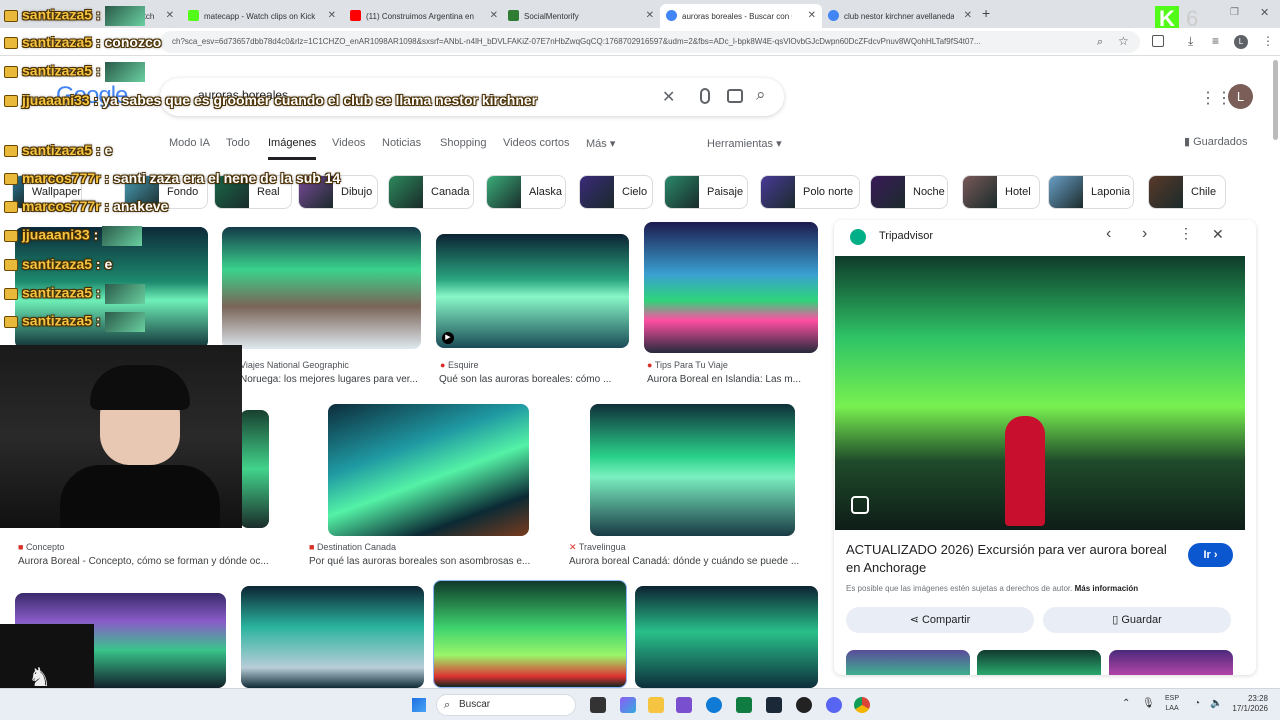 The height and width of the screenshot is (720, 1280). What do you see at coordinates (744, 143) in the screenshot?
I see `tools-button: Herramientas ▾` at bounding box center [744, 143].